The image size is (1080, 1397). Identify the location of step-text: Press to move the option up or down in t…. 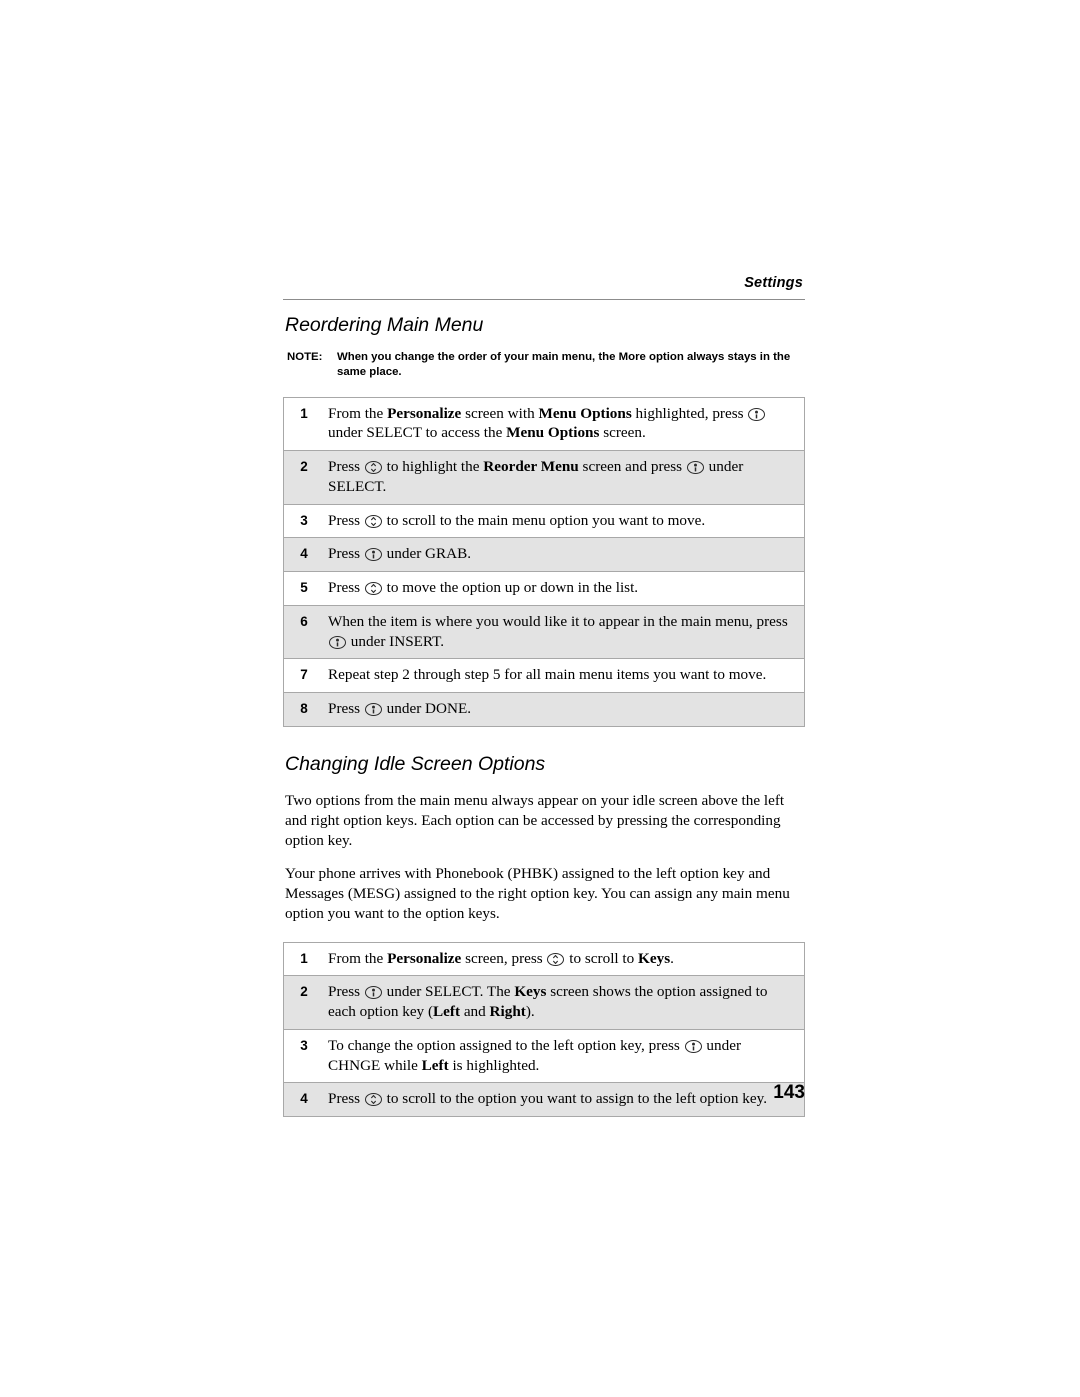
(564, 588).